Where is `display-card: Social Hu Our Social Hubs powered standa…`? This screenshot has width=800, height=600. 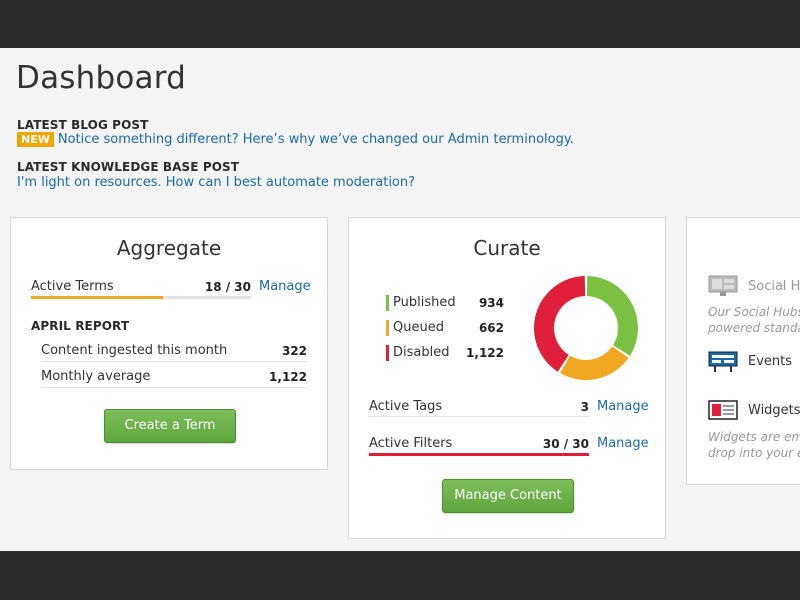
display-card: Social Hu Our Social Hubs powered standa… is located at coordinates (743, 351).